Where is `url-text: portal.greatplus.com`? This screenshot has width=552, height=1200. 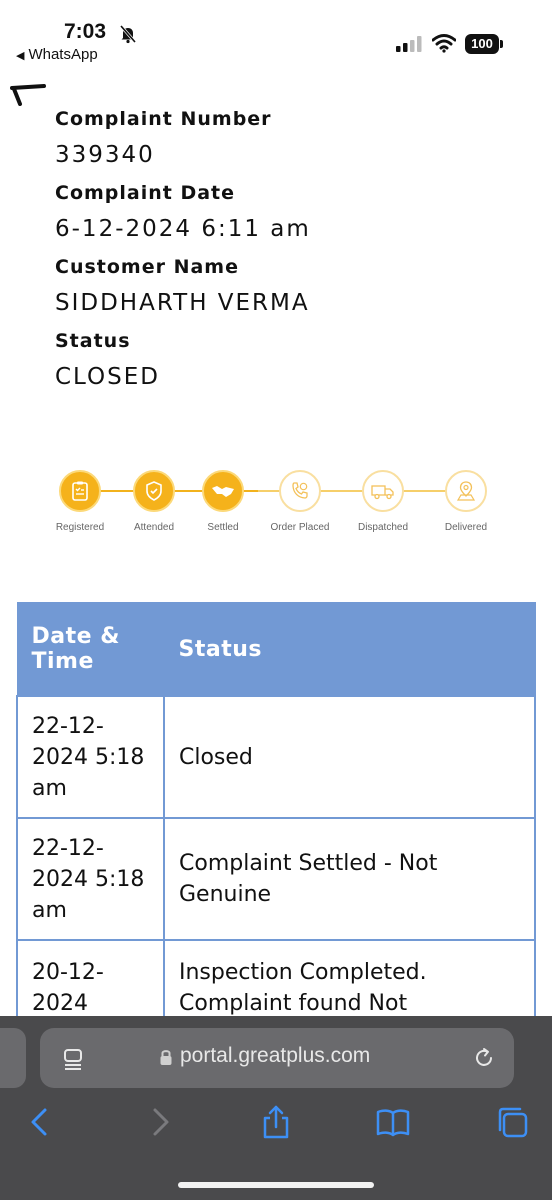
url-text: portal.greatplus.com is located at coordinates (275, 1055).